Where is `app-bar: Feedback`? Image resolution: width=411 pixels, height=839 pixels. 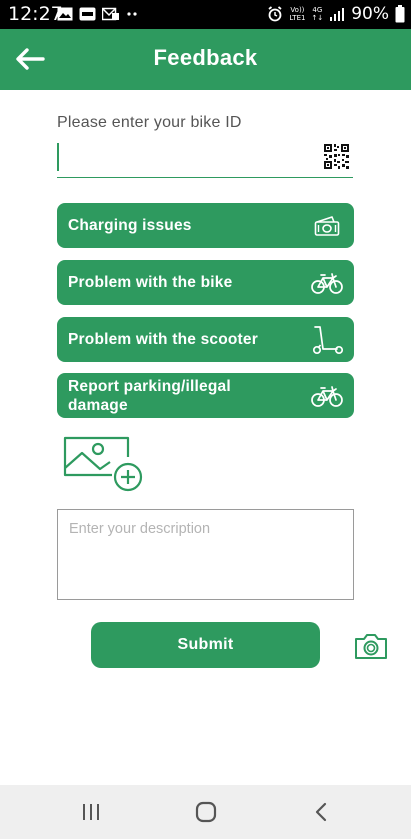 app-bar: Feedback is located at coordinates (205, 59).